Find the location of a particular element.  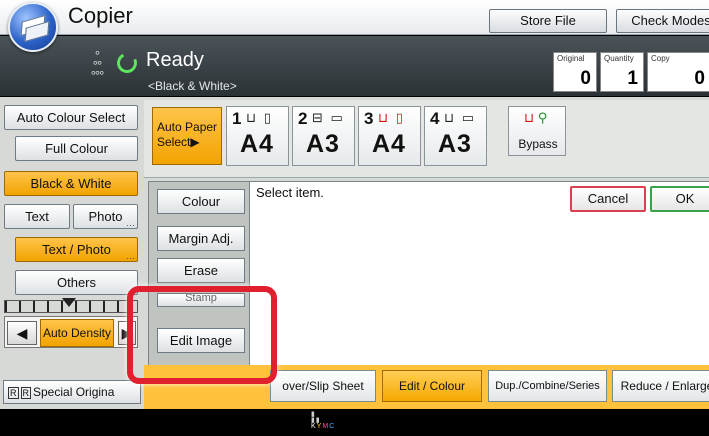

tab-edit-colour: Edit / Colour is located at coordinates (432, 386).